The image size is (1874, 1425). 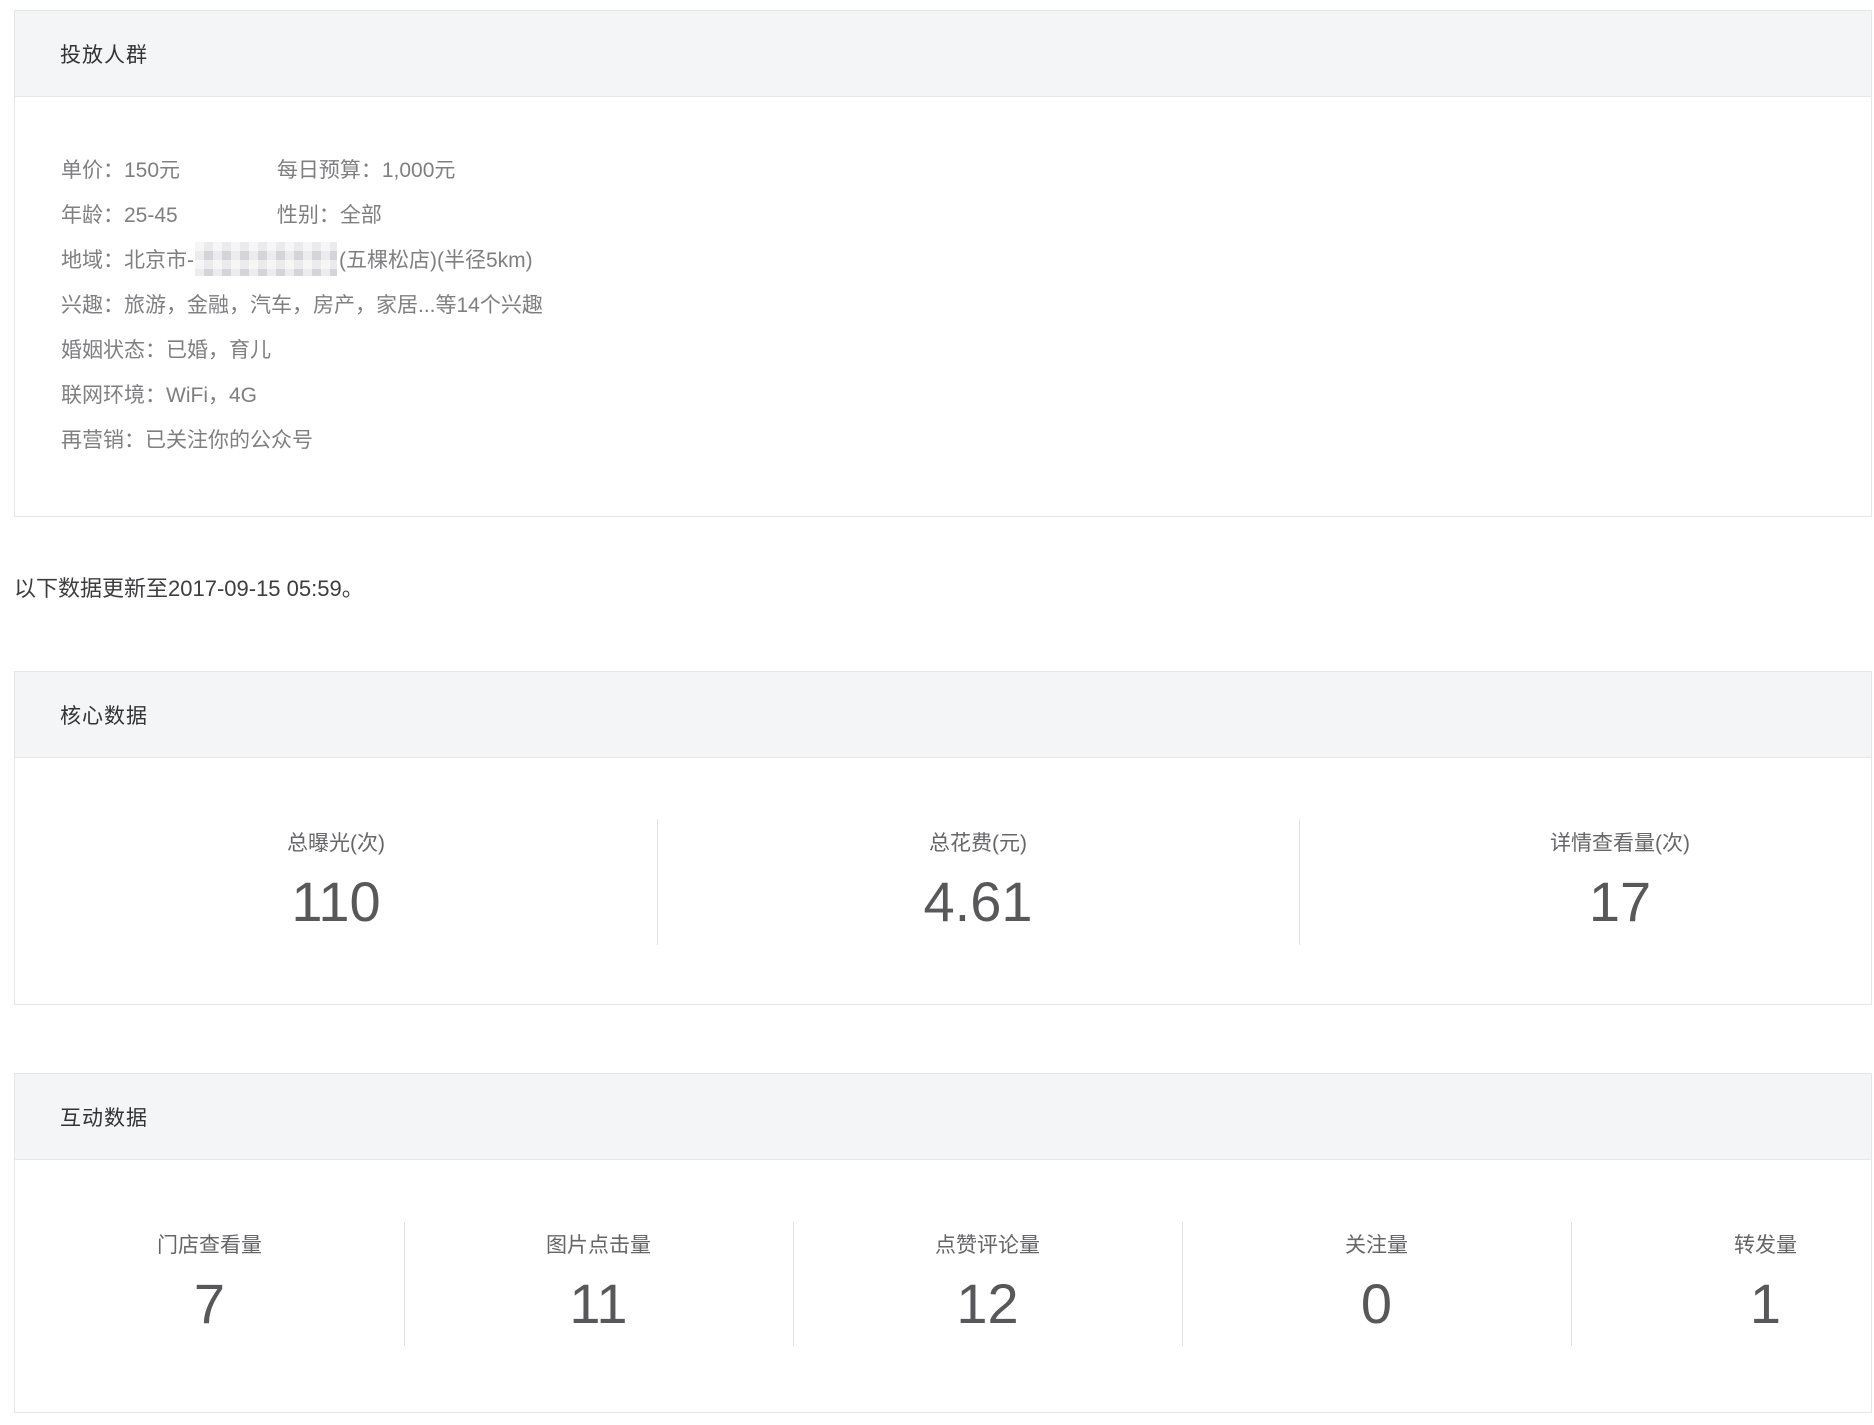 I want to click on audience-marital-status: 婚姻状态：已婚，育儿, so click(x=166, y=350).